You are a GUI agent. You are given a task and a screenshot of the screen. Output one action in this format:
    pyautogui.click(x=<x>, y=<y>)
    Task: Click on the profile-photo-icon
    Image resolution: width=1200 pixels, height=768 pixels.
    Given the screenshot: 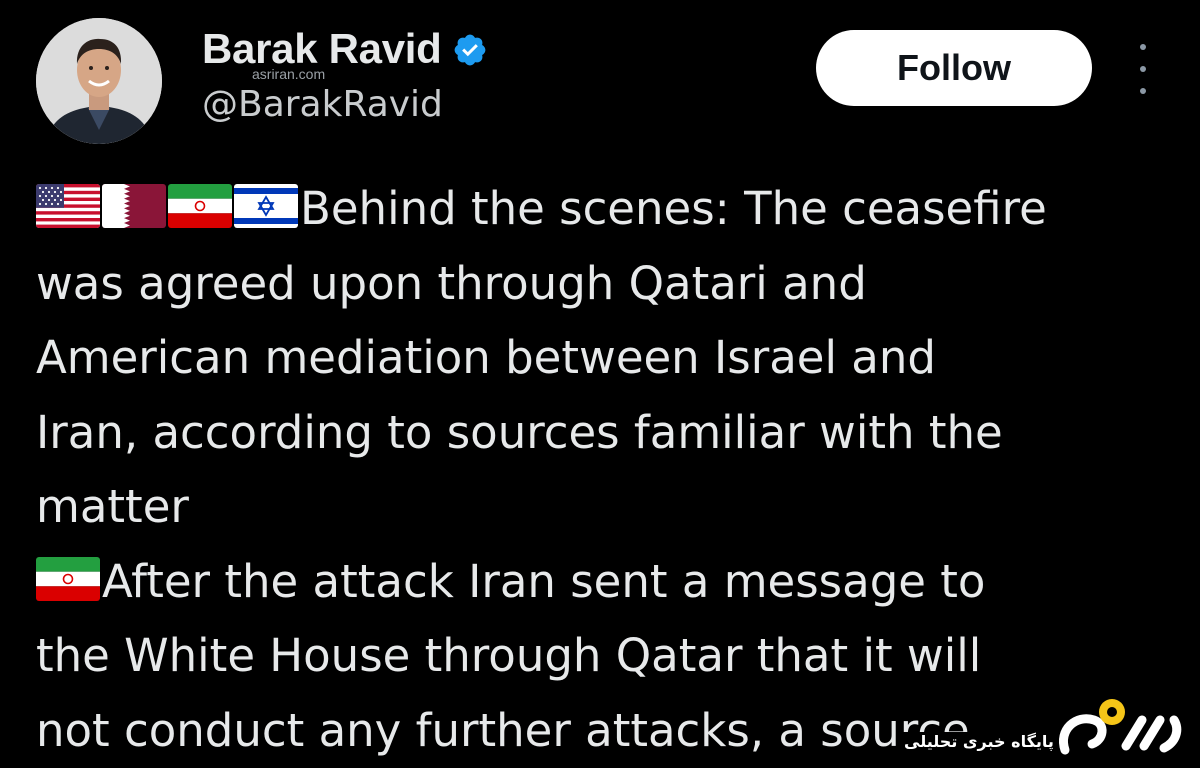 What is the action you would take?
    pyautogui.click(x=99, y=81)
    